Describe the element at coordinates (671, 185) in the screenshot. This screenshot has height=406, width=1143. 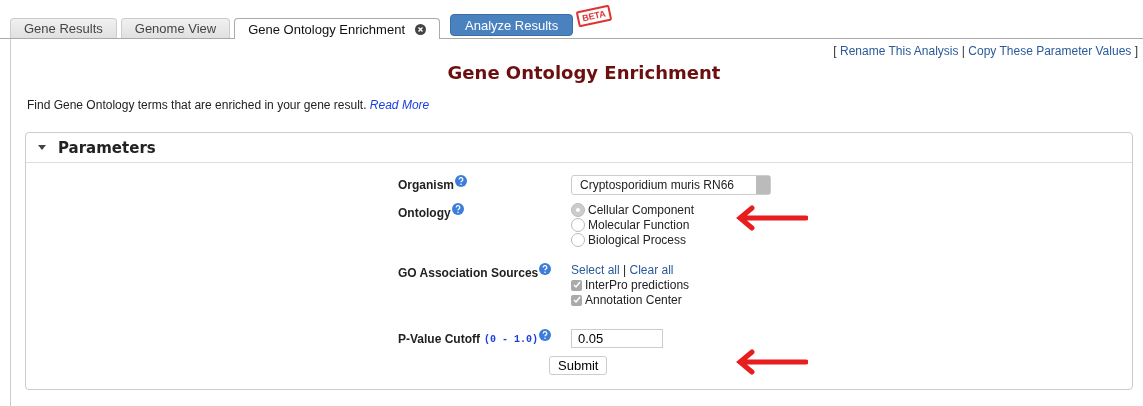
I see `organism-select: Cryptosporidium muris RN66` at that location.